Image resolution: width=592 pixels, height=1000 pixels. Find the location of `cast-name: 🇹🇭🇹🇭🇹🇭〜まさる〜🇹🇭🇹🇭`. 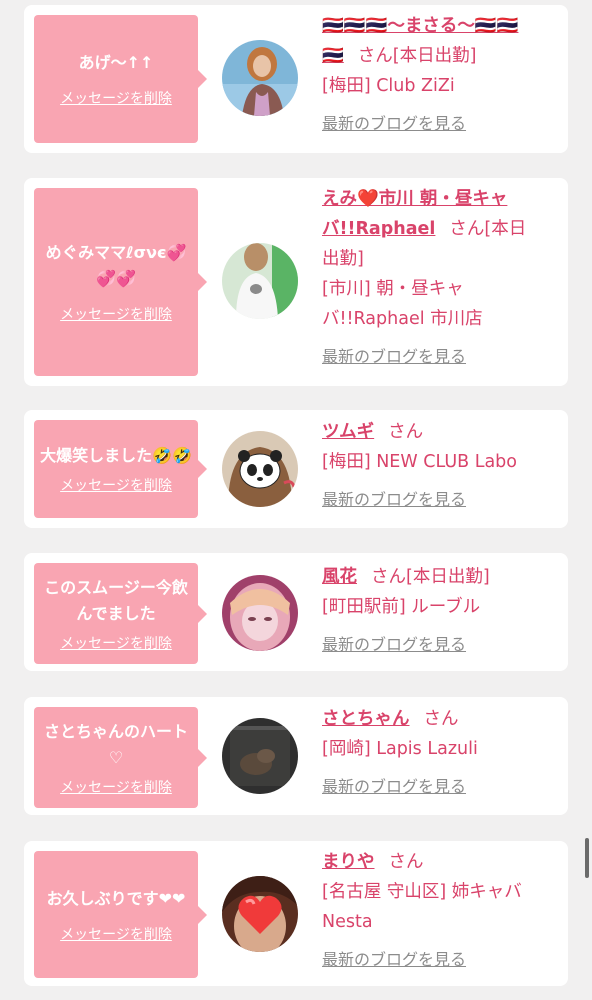

cast-name: 🇹🇭🇹🇭🇹🇭〜まさる〜🇹🇭🇹🇭 is located at coordinates (420, 26).